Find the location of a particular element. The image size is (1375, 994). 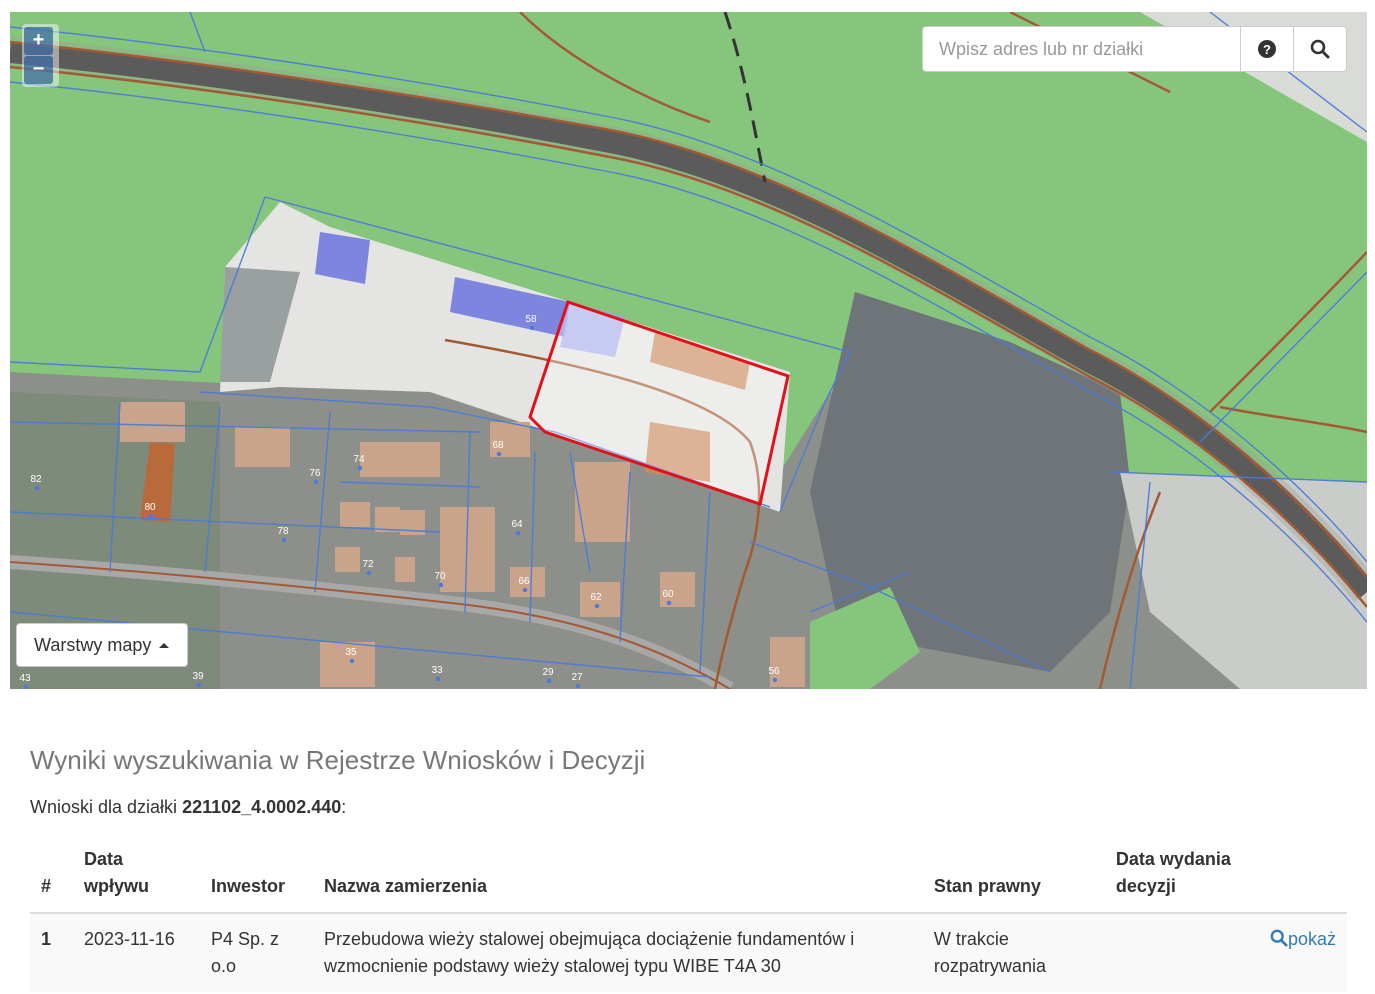

search-bar: ? is located at coordinates (1134, 49).